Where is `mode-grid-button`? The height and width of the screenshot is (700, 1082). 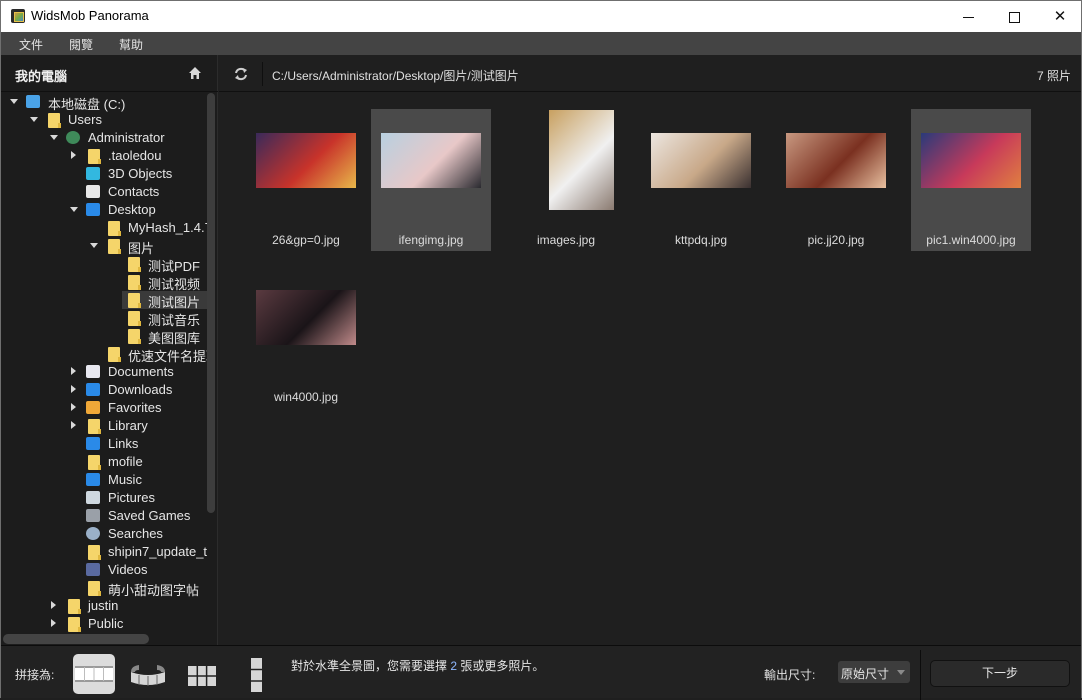
mode-grid-button is located at coordinates (202, 674).